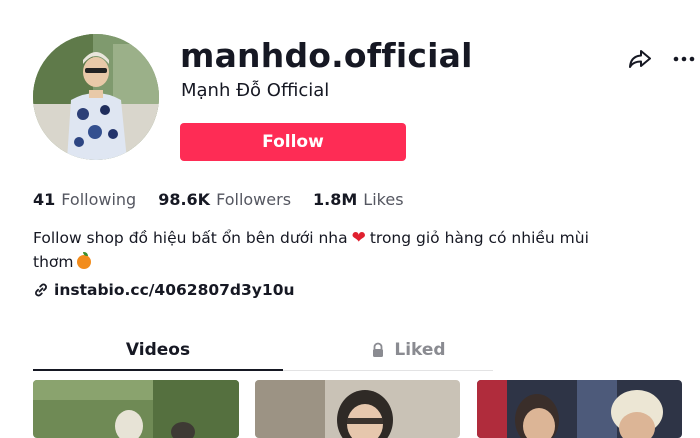 Image resolution: width=700 pixels, height=438 pixels. What do you see at coordinates (479, 238) in the screenshot?
I see `bio-text-part2: trong giỏ hàng có nhiều mùi` at bounding box center [479, 238].